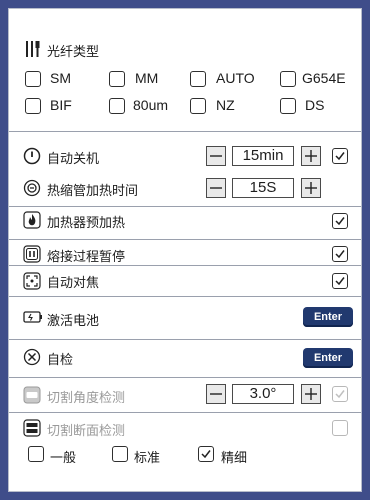 The image size is (370, 500). Describe the element at coordinates (288, 106) in the screenshot. I see `fiber-checkbox-ds` at that location.